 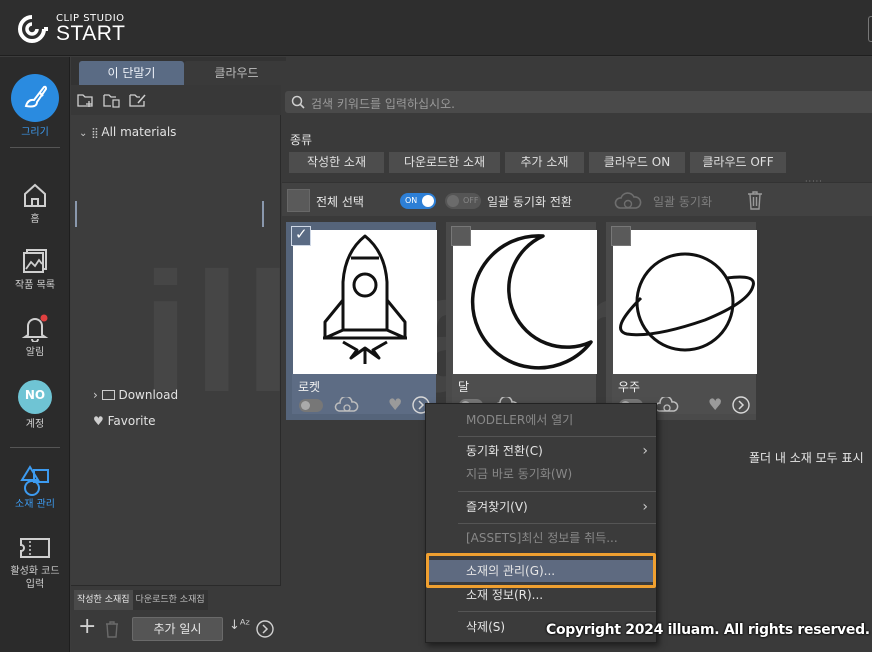 What do you see at coordinates (541, 570) in the screenshot?
I see `highlight-annotation` at bounding box center [541, 570].